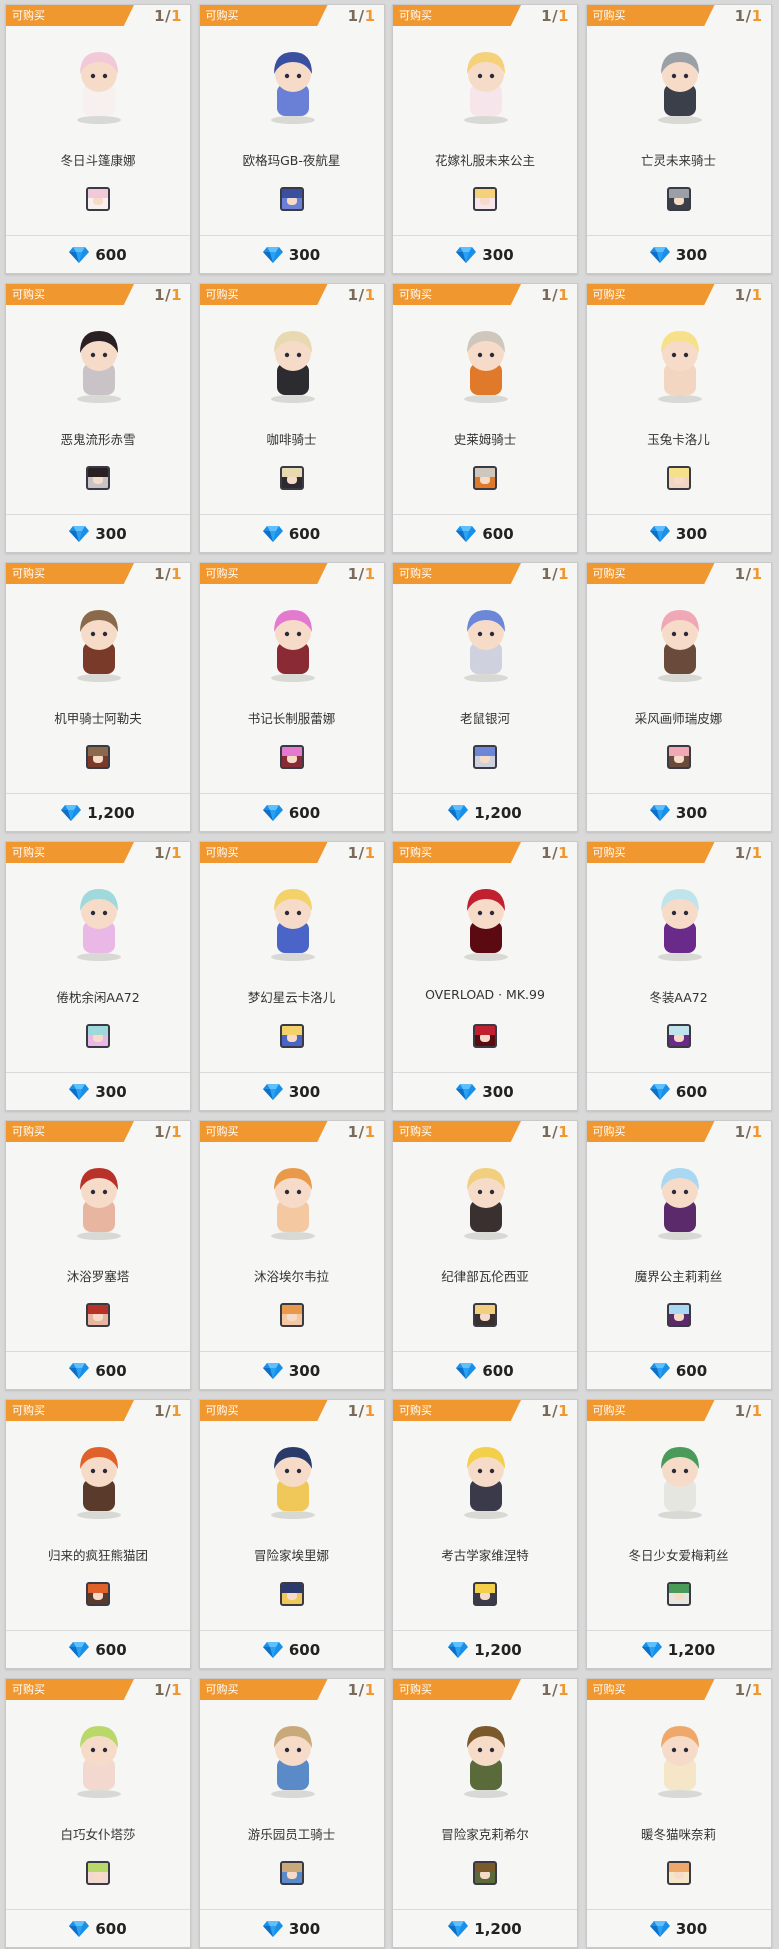 Image resolution: width=779 pixels, height=1949 pixels. Describe the element at coordinates (272, 1092) in the screenshot. I see `diamond-icon` at that location.